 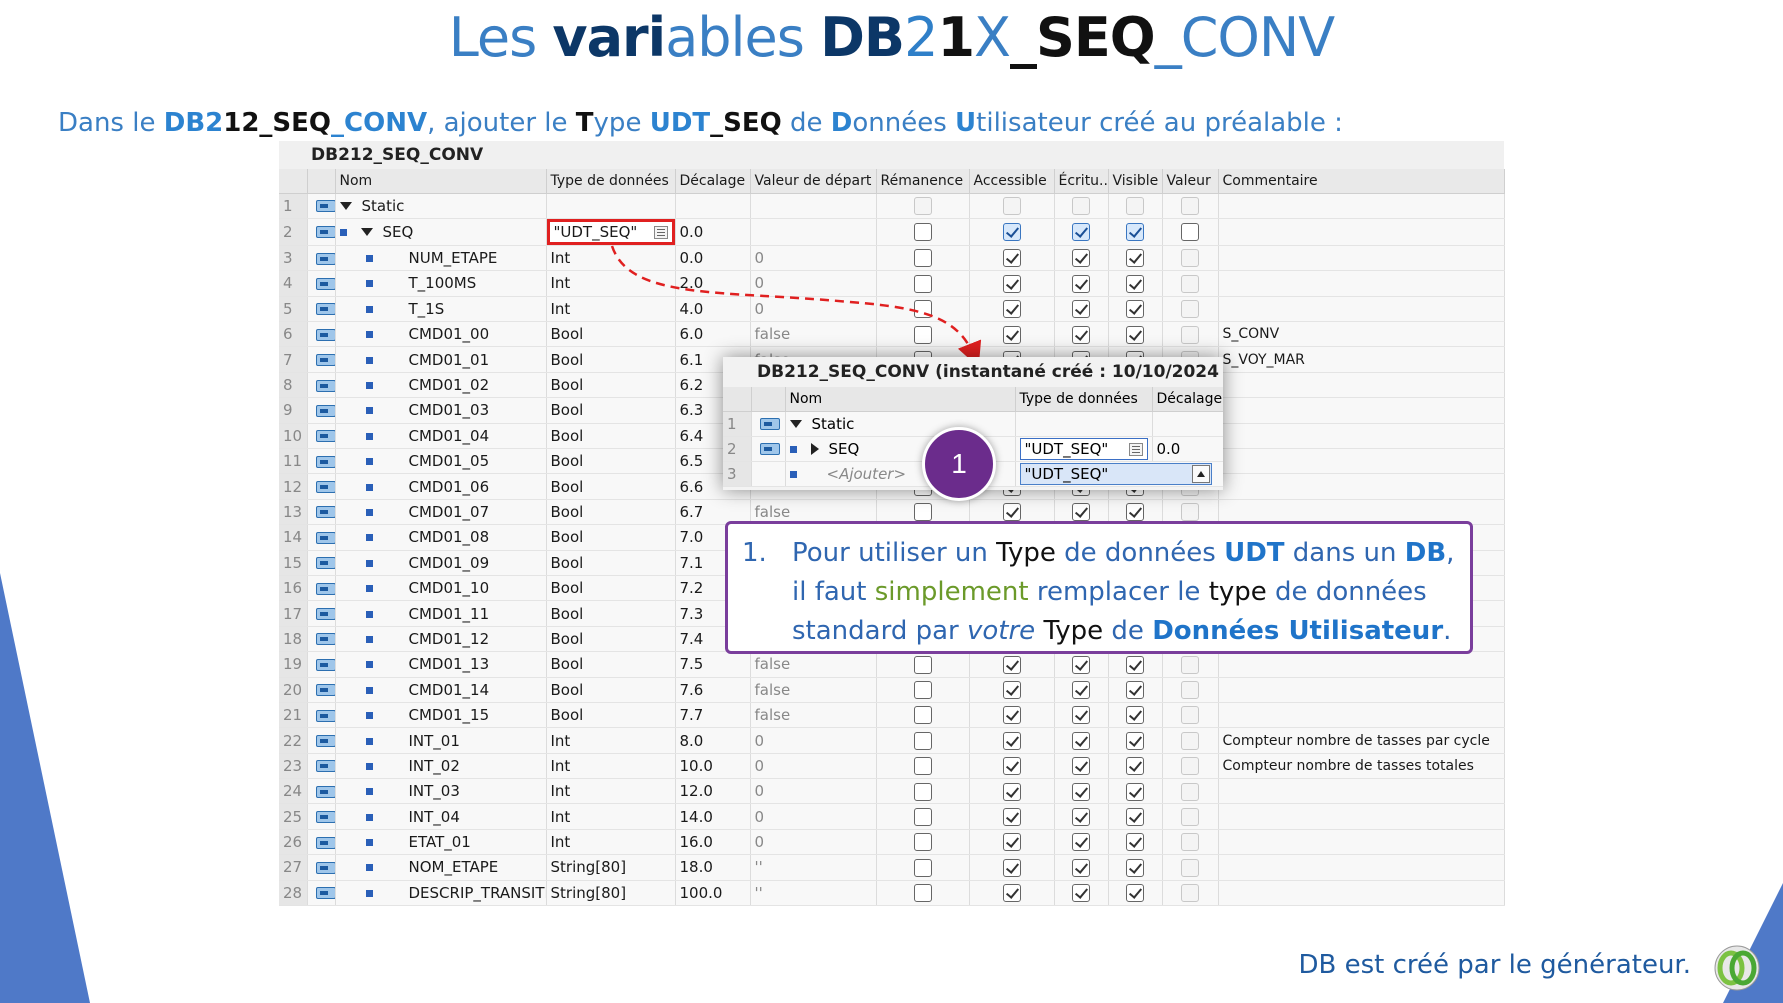 I want to click on start-value-cell, so click(x=813, y=232).